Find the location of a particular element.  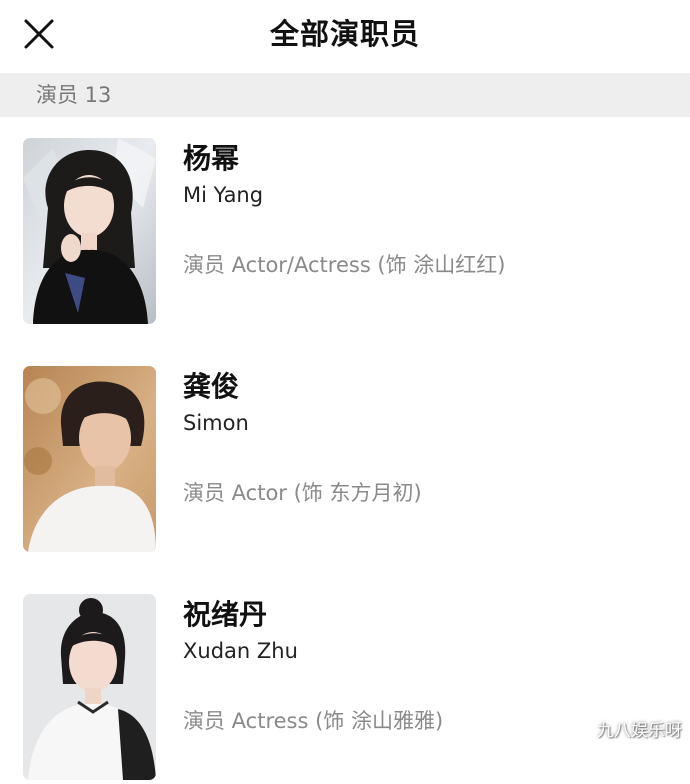

top-nav-bar: 全部演职员 is located at coordinates (345, 36).